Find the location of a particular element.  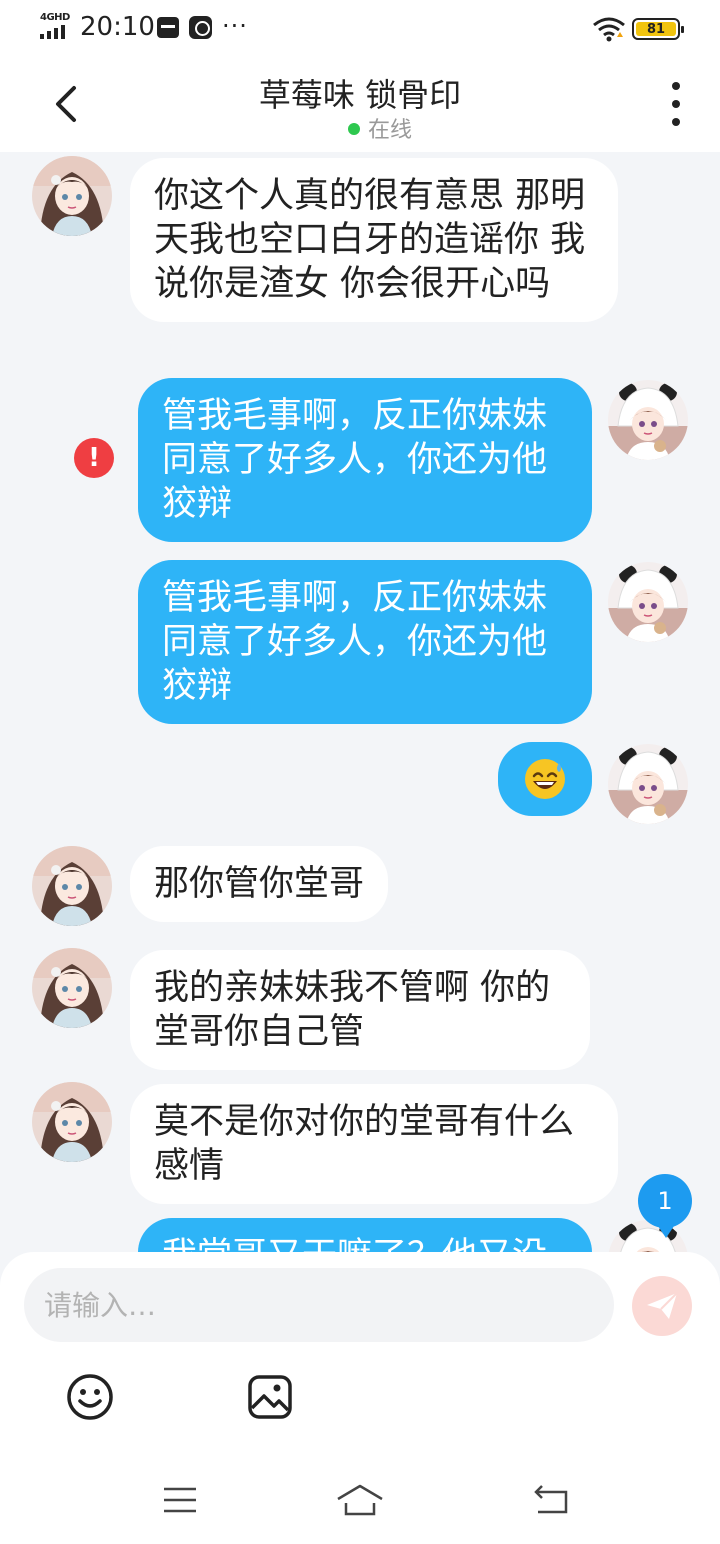

image-icon is located at coordinates (270, 1397).